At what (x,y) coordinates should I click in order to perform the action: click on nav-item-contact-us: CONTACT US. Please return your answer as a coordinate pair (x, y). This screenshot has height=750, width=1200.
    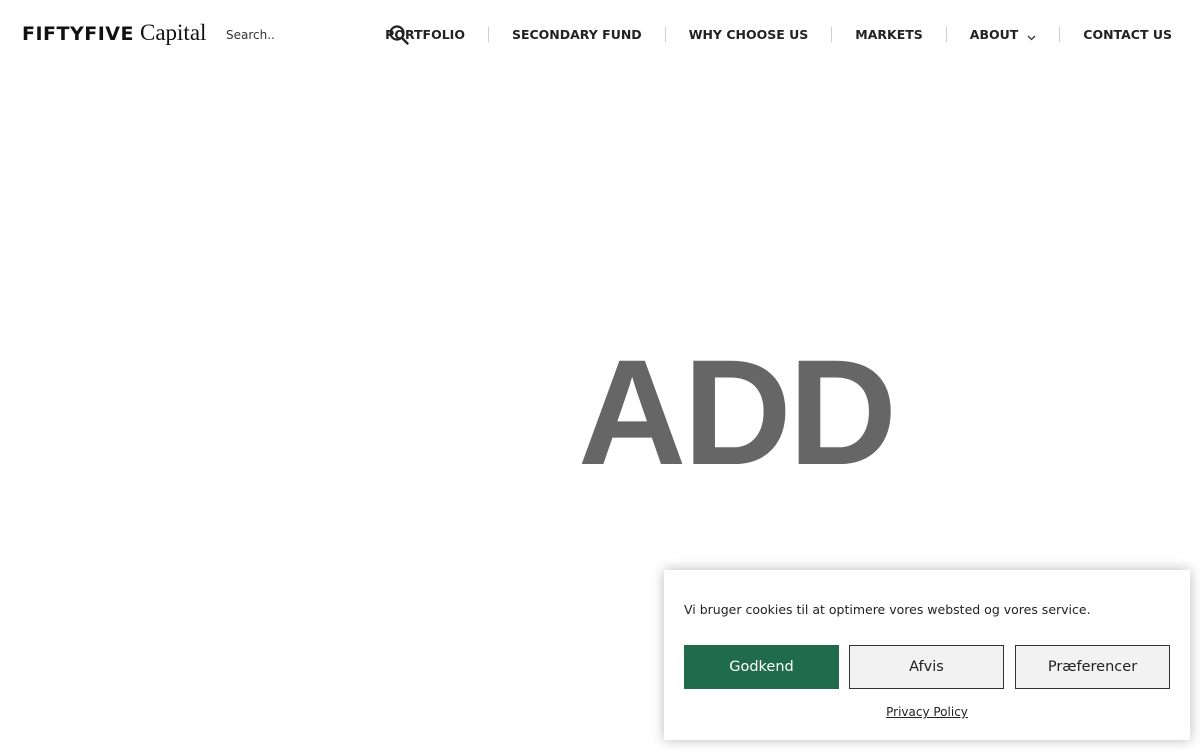
    Looking at the image, I should click on (1127, 34).